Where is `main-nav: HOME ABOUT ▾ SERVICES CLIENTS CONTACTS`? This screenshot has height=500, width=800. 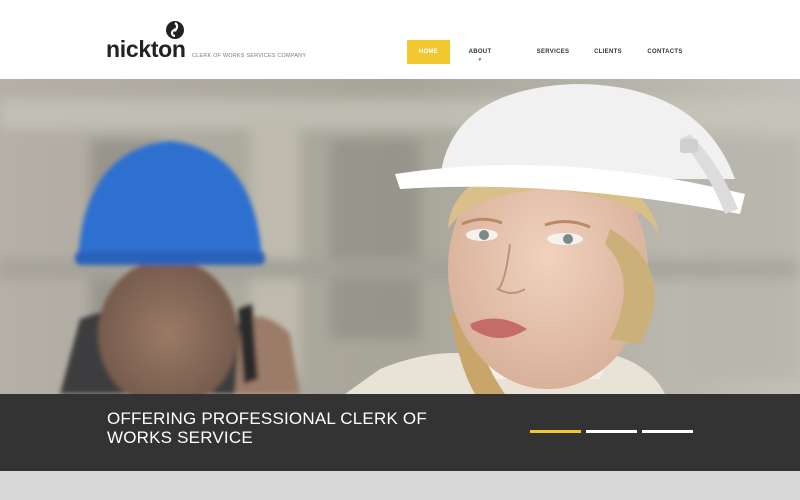
main-nav: HOME ABOUT ▾ SERVICES CLIENTS CONTACTS is located at coordinates (552, 52).